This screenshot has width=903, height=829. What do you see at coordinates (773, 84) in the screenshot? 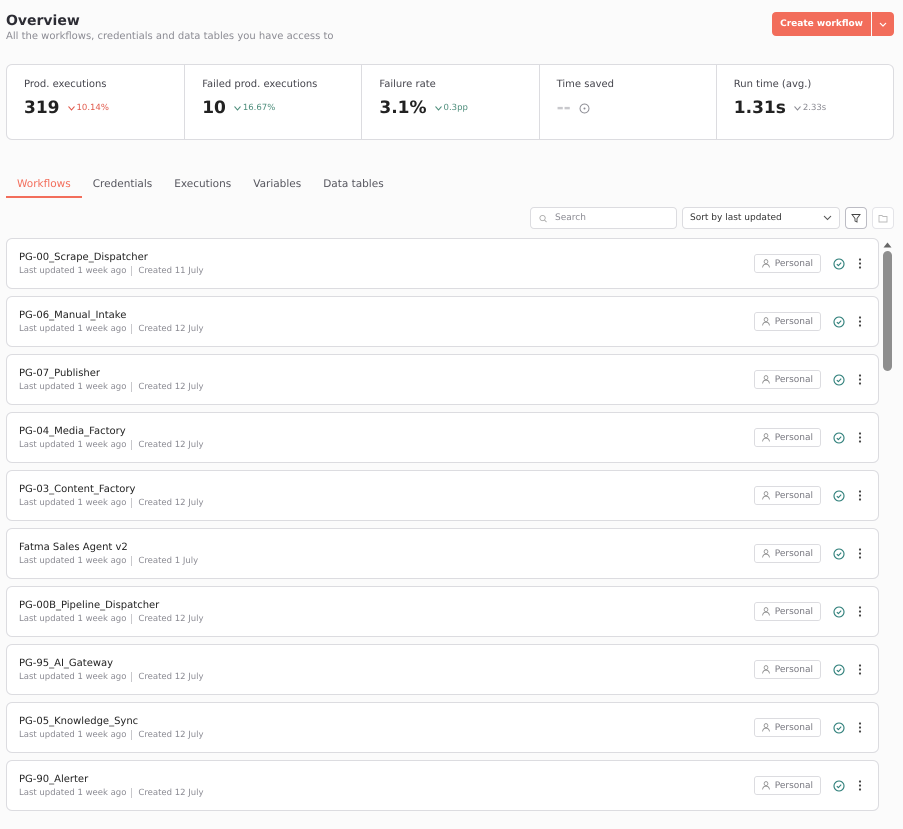
I see `stat-label: Run time (avg.)` at bounding box center [773, 84].